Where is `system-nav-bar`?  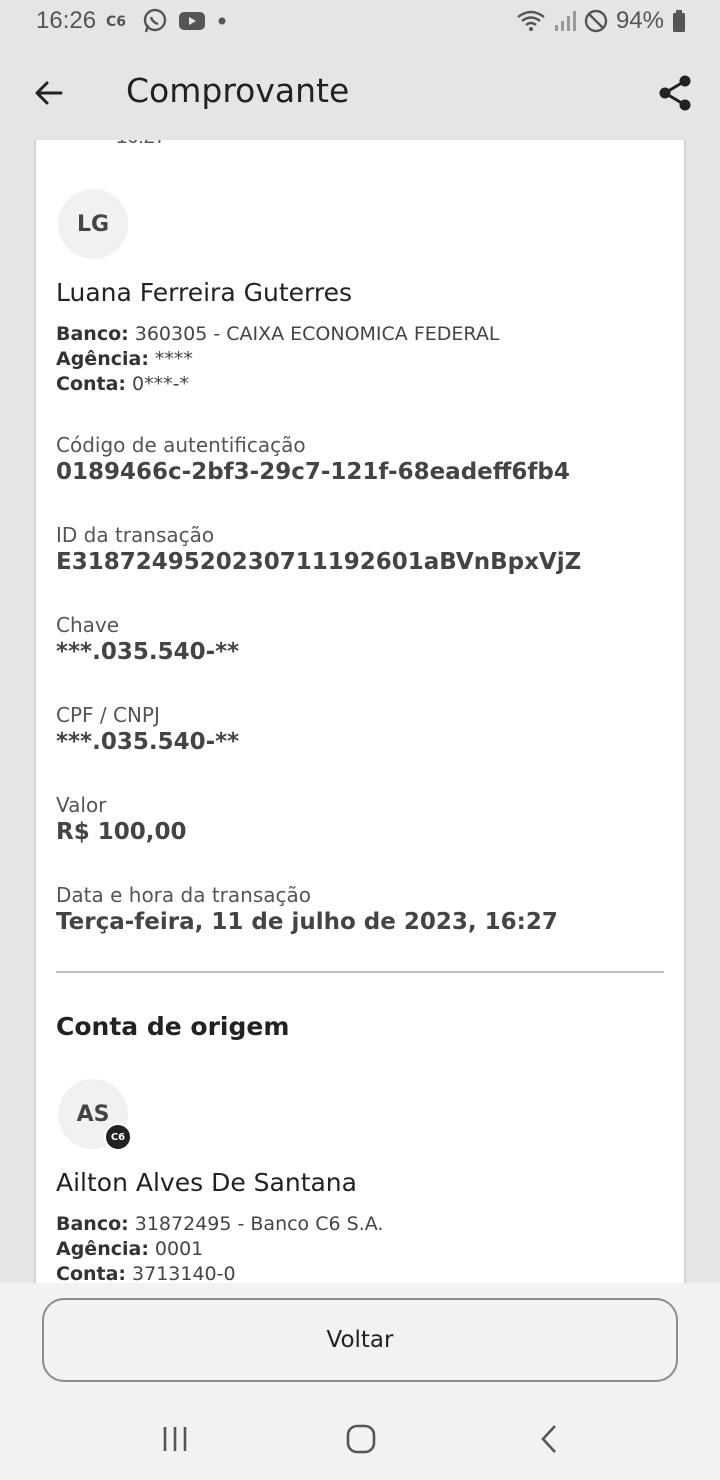 system-nav-bar is located at coordinates (360, 1439).